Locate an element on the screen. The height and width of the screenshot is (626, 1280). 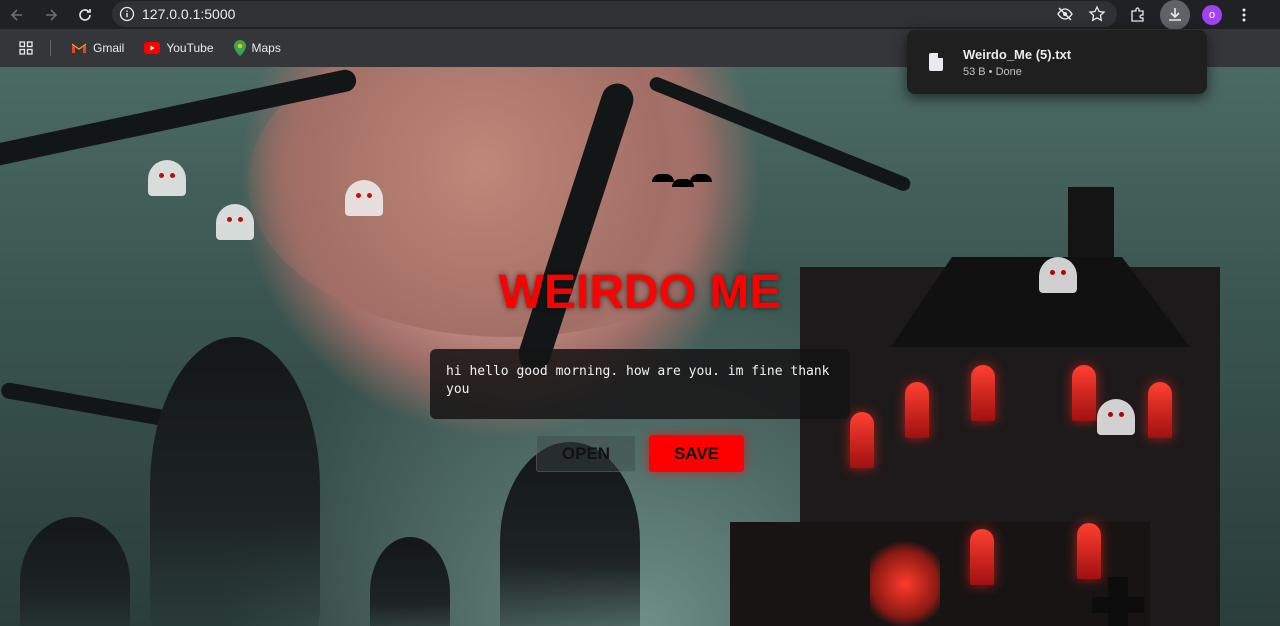
address-bar: 127.0.0.1:5000 is located at coordinates (614, 14).